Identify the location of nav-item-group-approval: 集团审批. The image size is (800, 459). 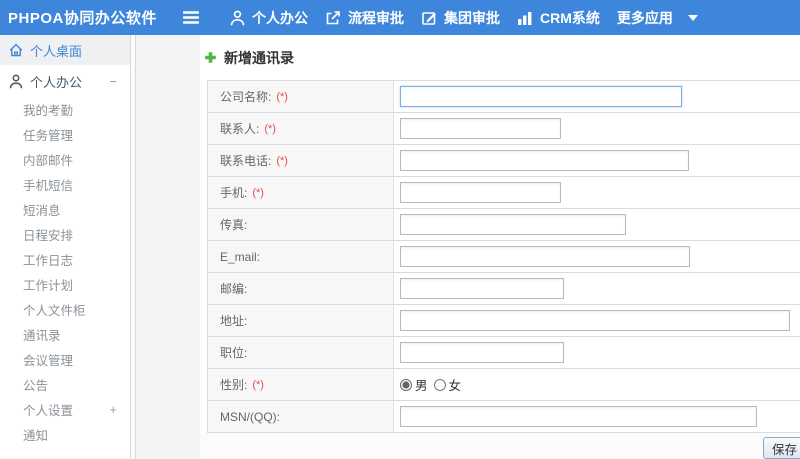
(460, 18).